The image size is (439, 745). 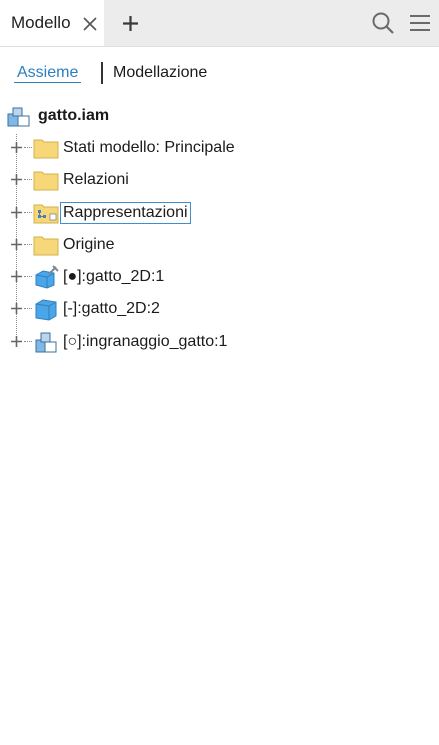 What do you see at coordinates (48, 73) in the screenshot?
I see `subtab-assieme: Assieme` at bounding box center [48, 73].